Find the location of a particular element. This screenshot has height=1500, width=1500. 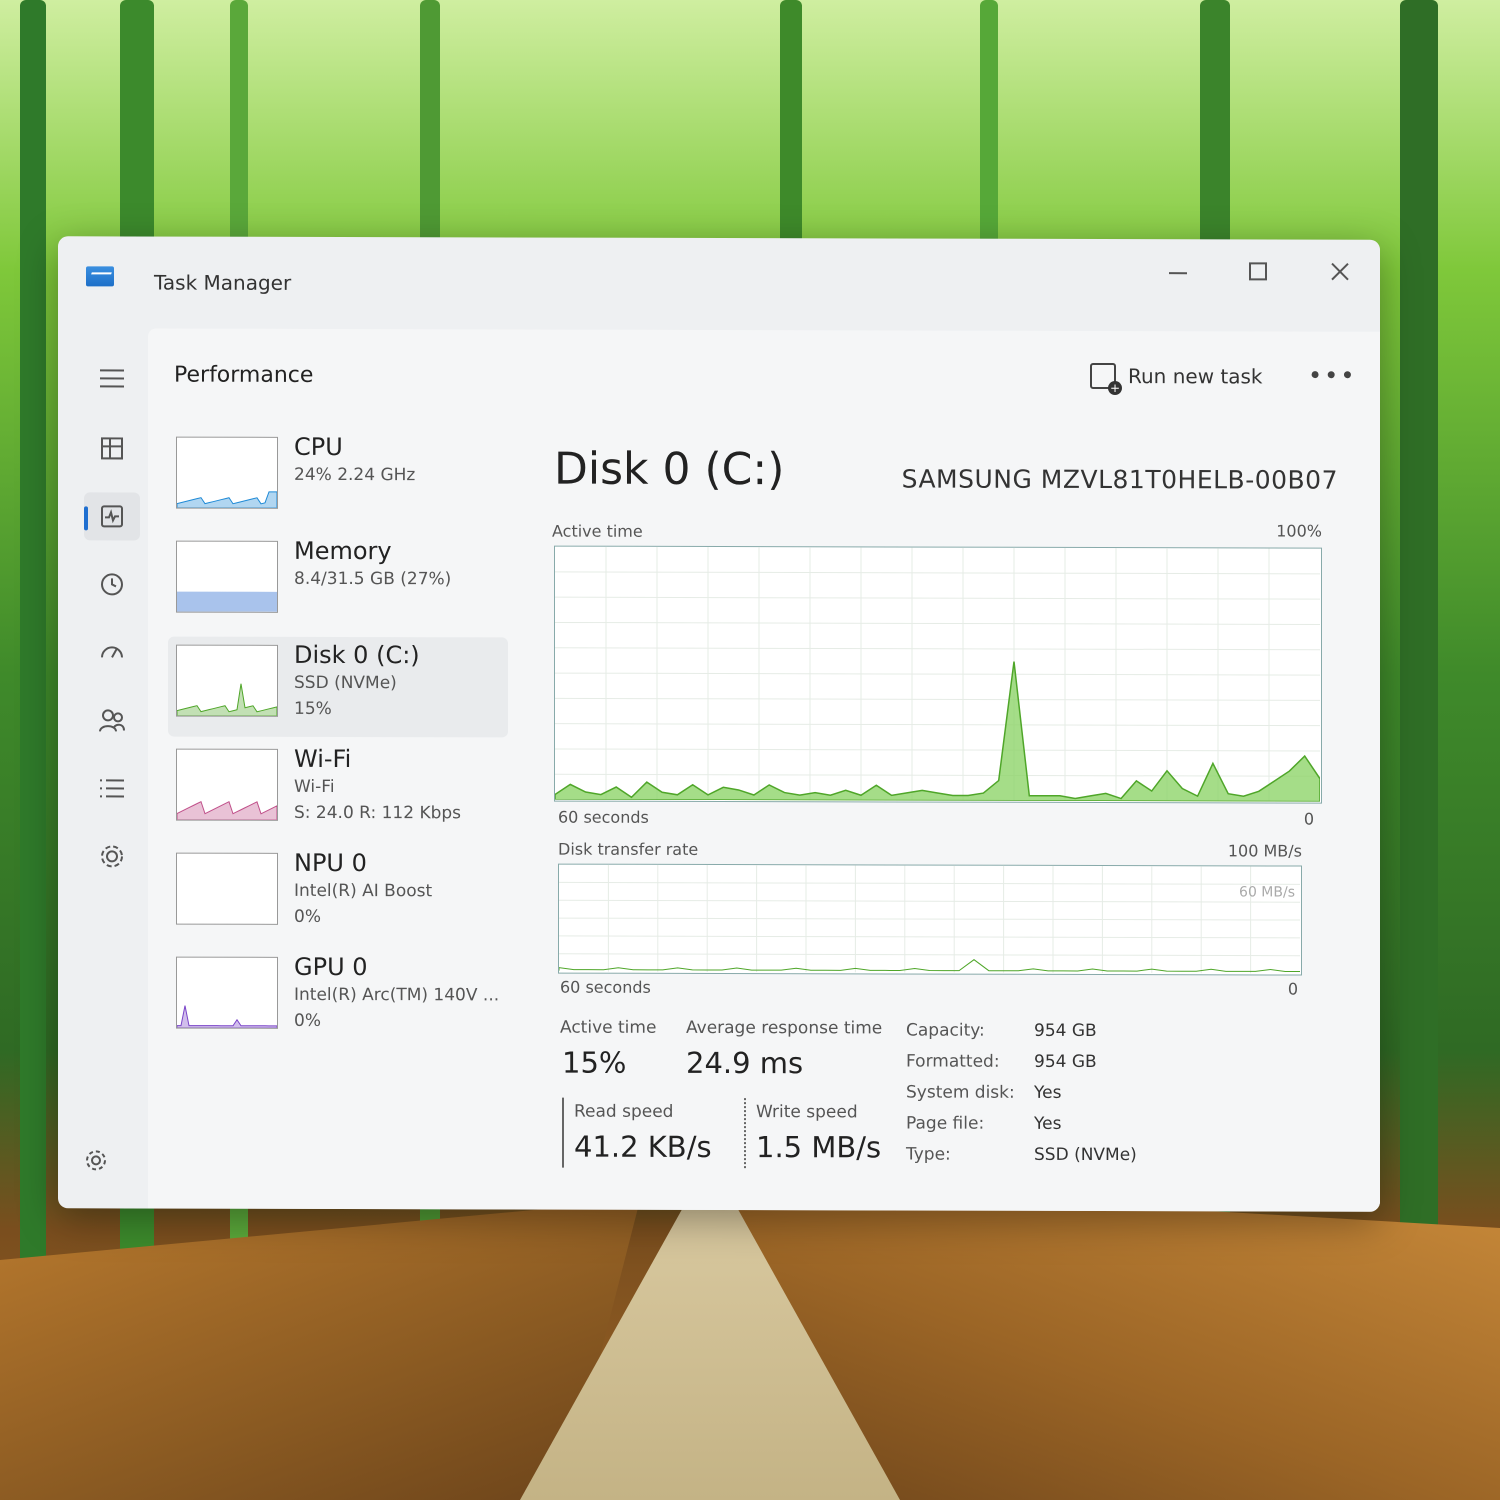

disk-property-value: Yes is located at coordinates (1048, 1092).